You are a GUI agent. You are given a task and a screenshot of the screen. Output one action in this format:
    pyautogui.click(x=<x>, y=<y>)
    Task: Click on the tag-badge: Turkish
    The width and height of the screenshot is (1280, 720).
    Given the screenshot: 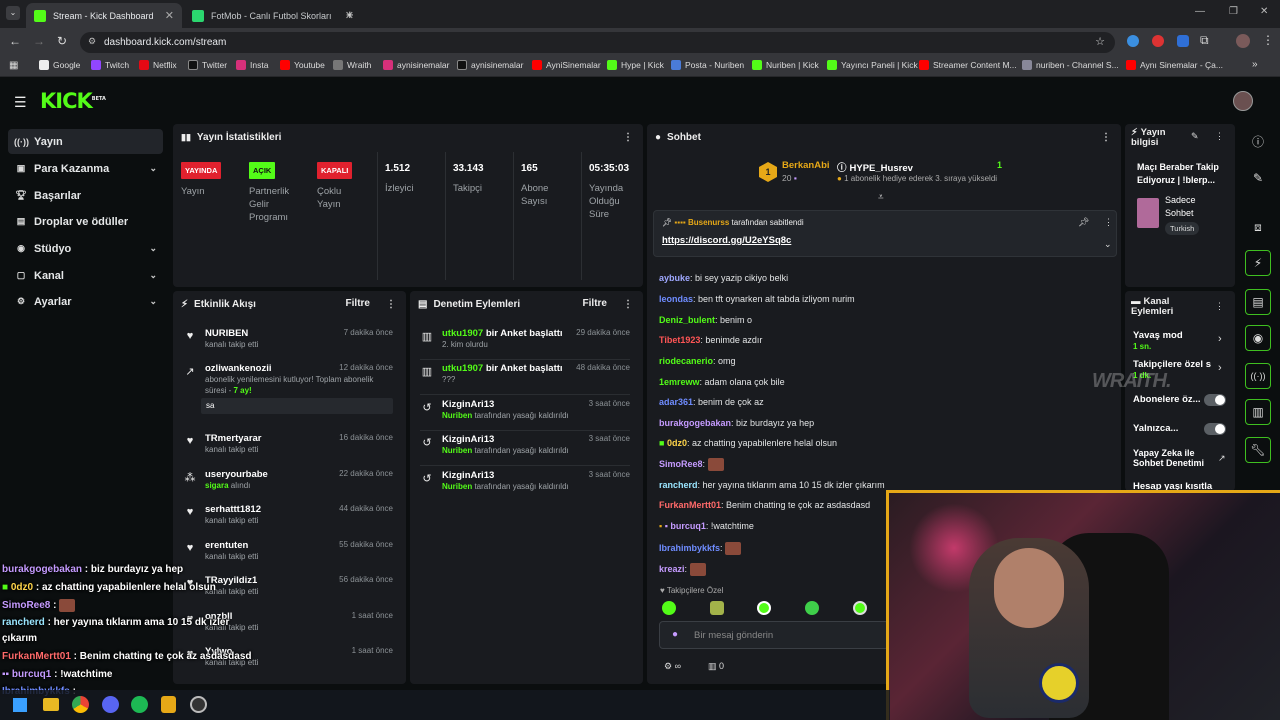 What is the action you would take?
    pyautogui.click(x=1182, y=228)
    